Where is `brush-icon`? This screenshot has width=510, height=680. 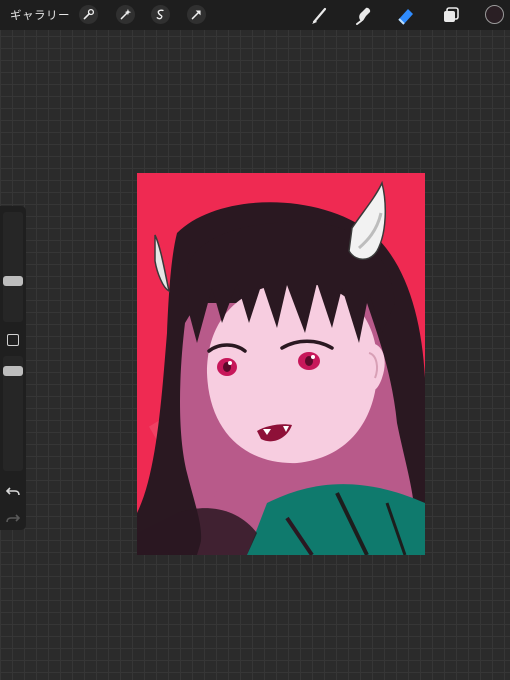 brush-icon is located at coordinates (320, 15).